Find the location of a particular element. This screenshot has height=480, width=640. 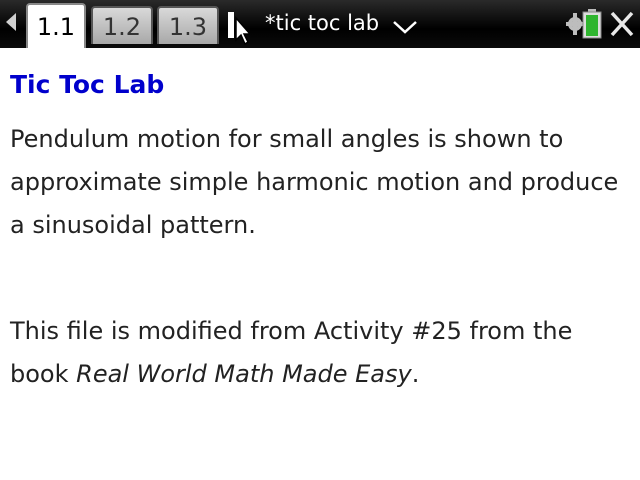

document-title: *tic toc lab is located at coordinates (322, 23).